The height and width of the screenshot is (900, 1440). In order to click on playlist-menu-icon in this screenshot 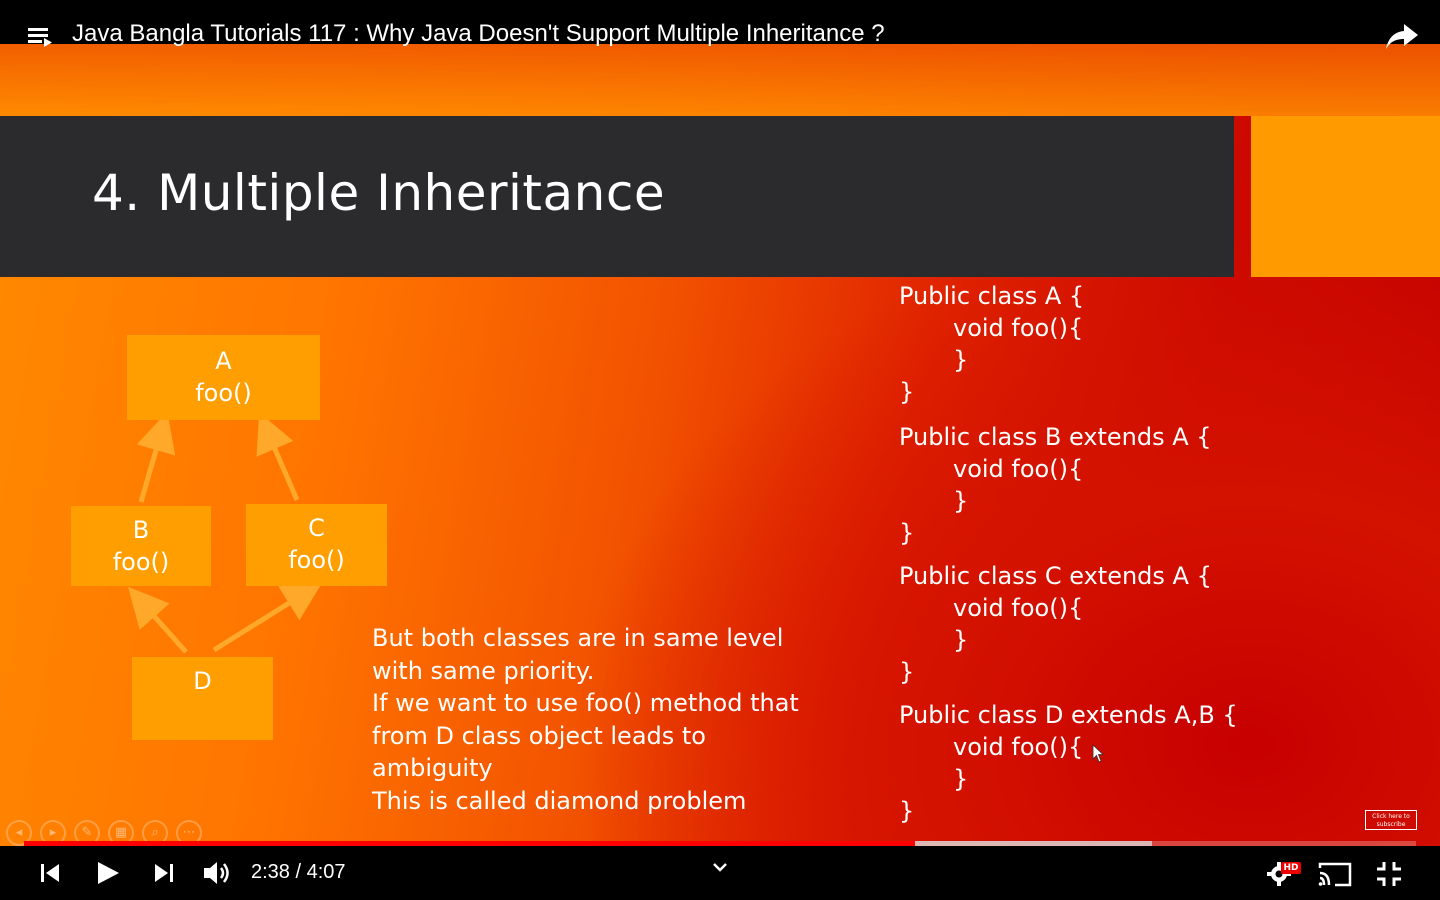, I will do `click(40, 36)`.